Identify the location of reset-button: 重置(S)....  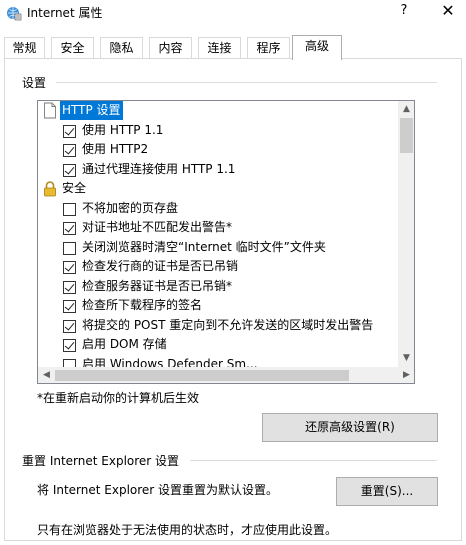
(387, 491).